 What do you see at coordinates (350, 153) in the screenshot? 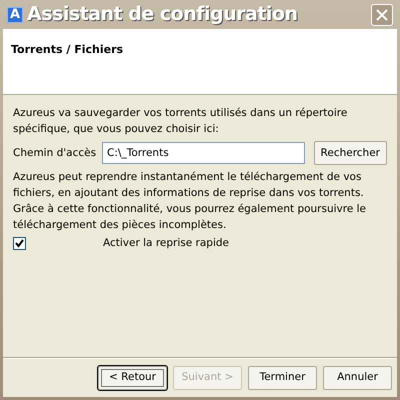
I see `browse-button: Rechercher` at bounding box center [350, 153].